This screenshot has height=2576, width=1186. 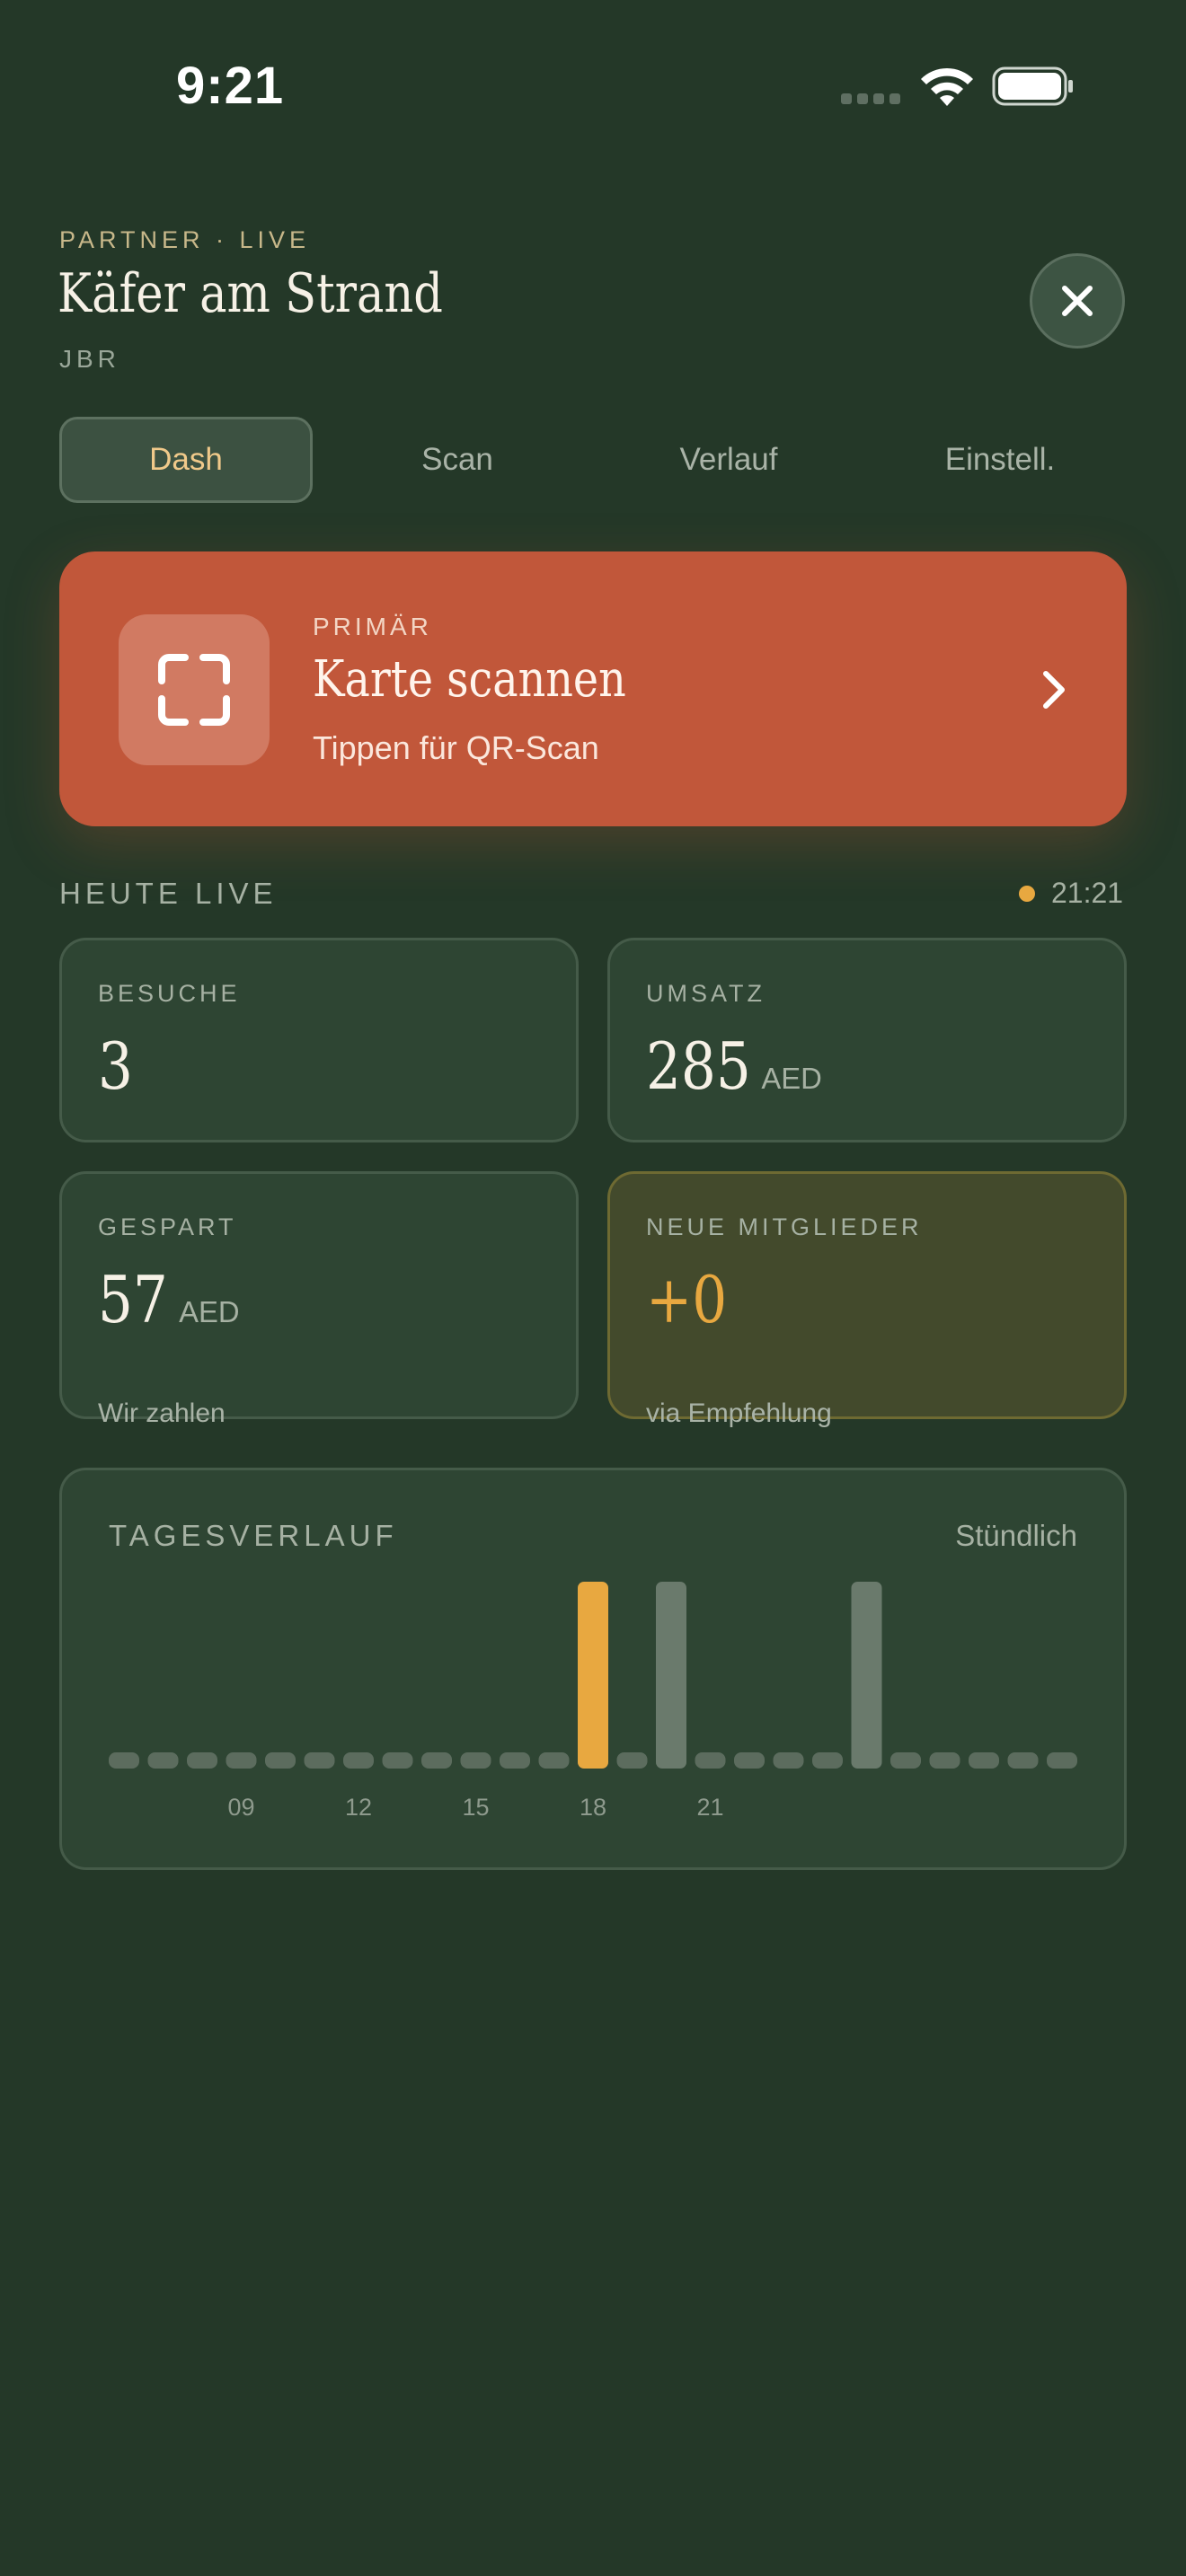 I want to click on tab-bar: Dash Scan Verlauf Einstell., so click(x=593, y=460).